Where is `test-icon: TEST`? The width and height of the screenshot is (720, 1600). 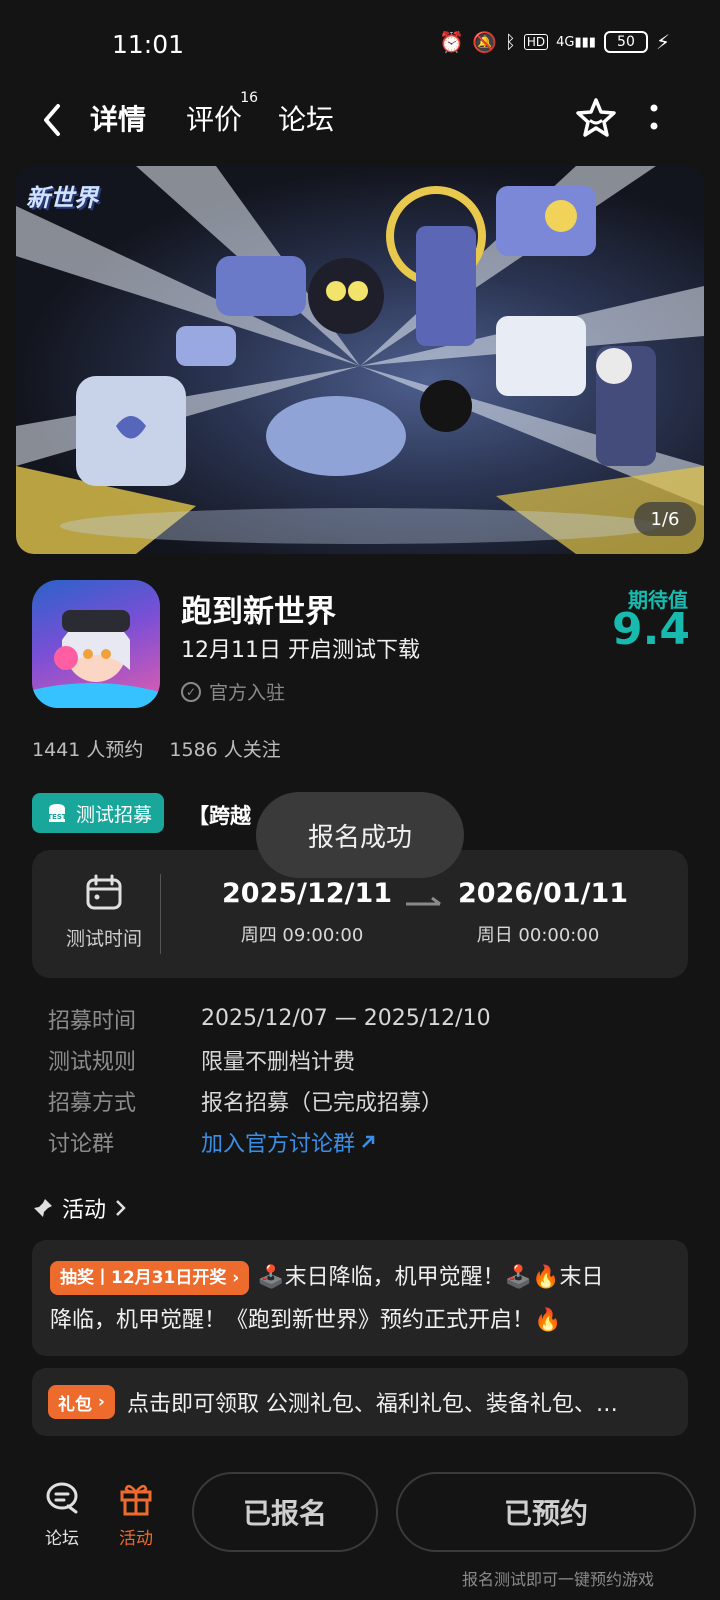
test-icon: TEST is located at coordinates (57, 813).